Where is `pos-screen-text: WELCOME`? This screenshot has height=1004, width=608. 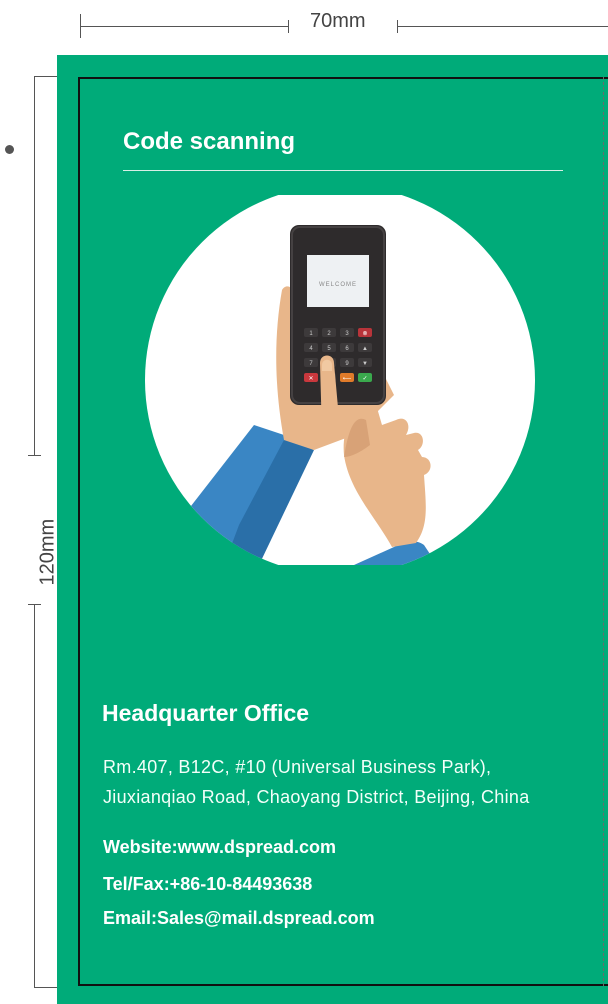 pos-screen-text: WELCOME is located at coordinates (338, 285).